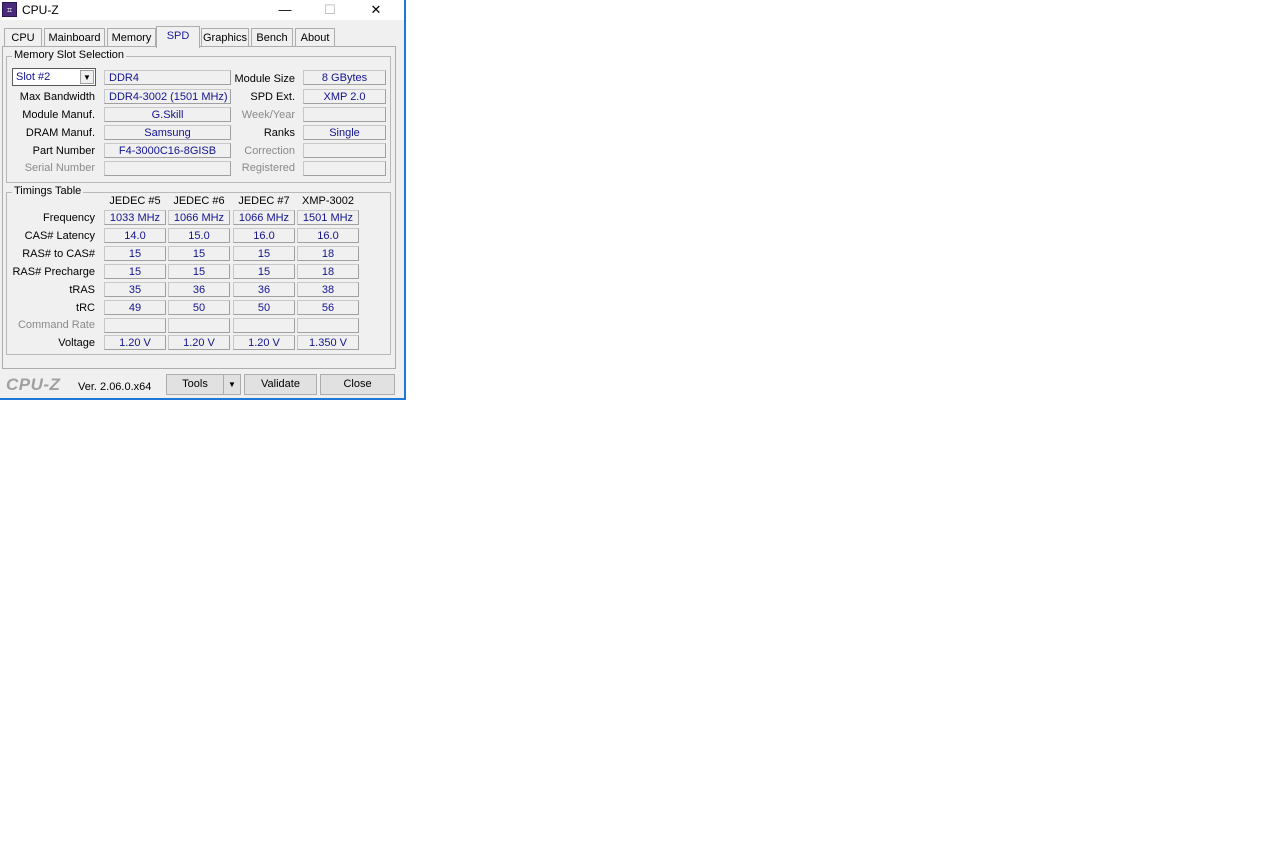  I want to click on max-bandwidth-label: Max Bandwidth, so click(57, 97).